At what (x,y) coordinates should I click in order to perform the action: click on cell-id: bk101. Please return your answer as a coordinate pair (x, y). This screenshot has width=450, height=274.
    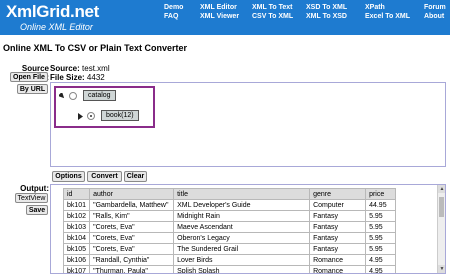
    Looking at the image, I should click on (76, 205).